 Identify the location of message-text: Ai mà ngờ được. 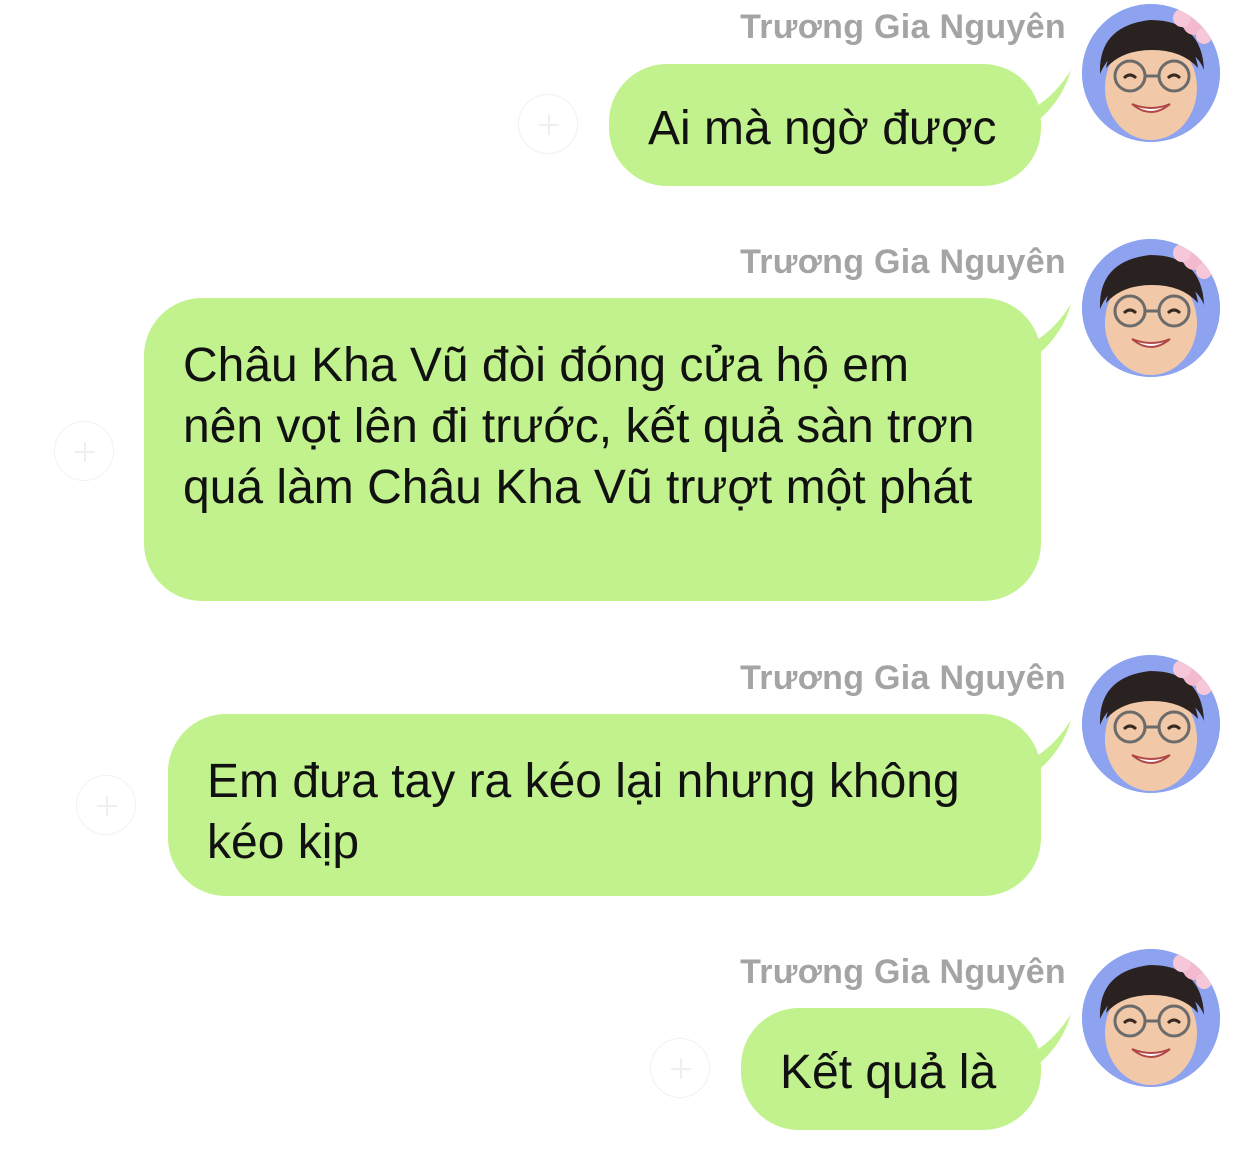
(822, 128).